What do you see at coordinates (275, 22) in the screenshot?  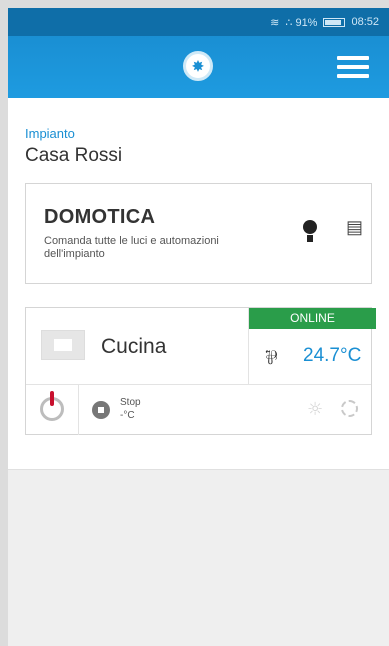 I see `wifi-icon: ≋` at bounding box center [275, 22].